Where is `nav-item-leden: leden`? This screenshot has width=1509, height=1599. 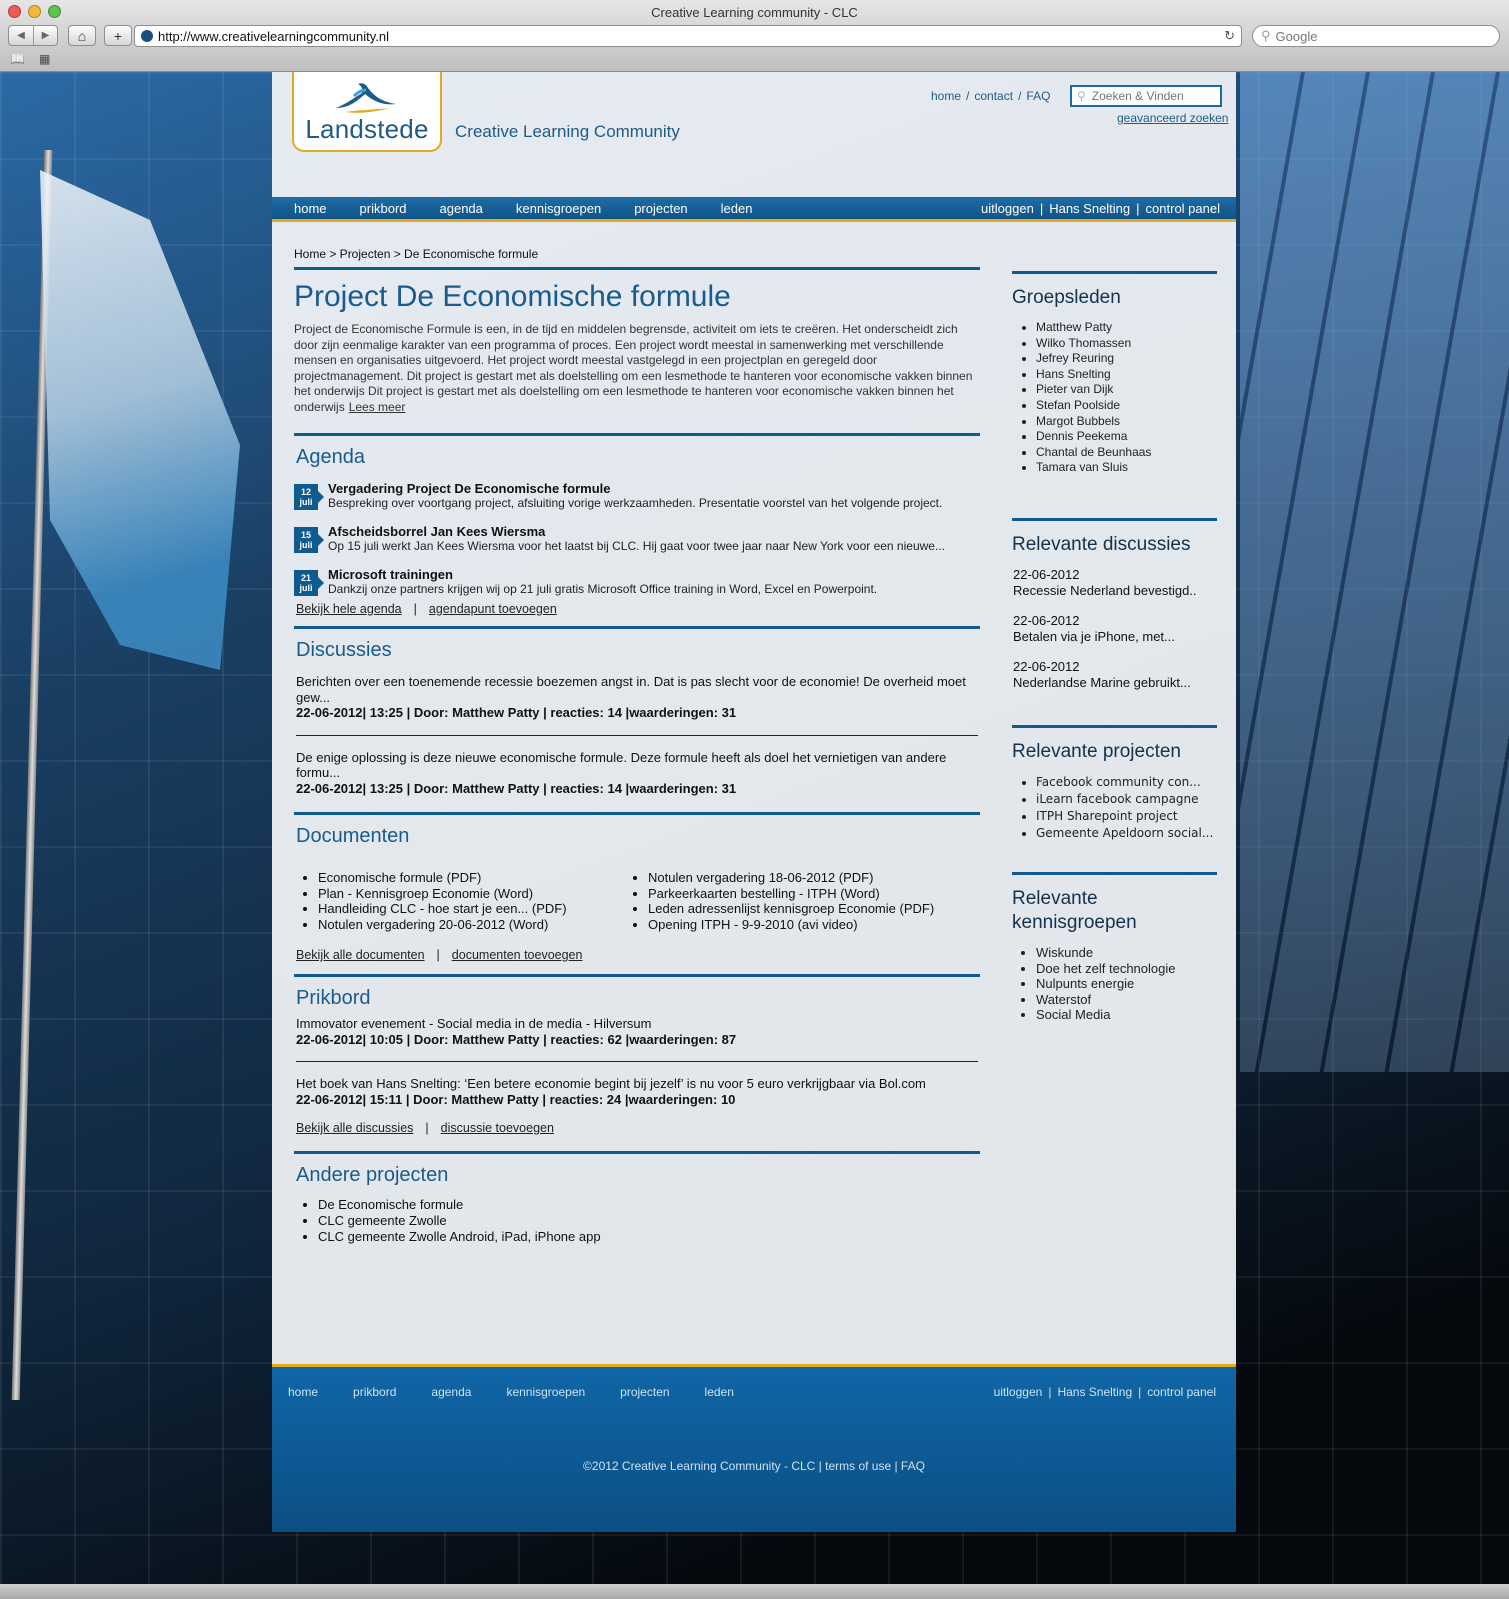 nav-item-leden: leden is located at coordinates (737, 208).